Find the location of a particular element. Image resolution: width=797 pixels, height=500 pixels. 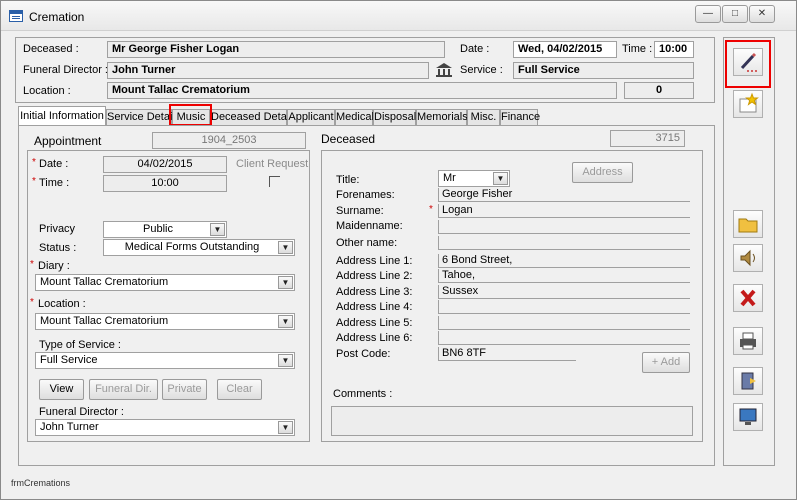

status-value: Medical Forms Outstanding is located at coordinates (192, 247).